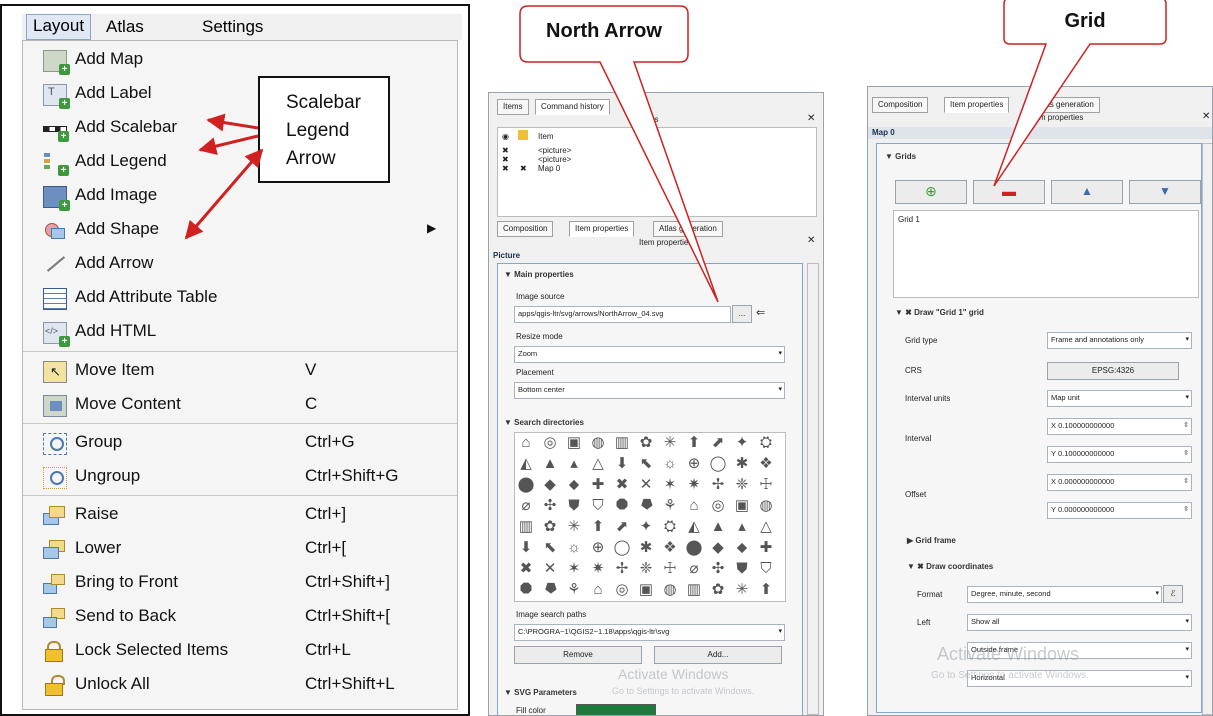 Image resolution: width=1213 pixels, height=716 pixels. Describe the element at coordinates (619, 154) in the screenshot. I see `north-arrow-callout-bubble` at that location.